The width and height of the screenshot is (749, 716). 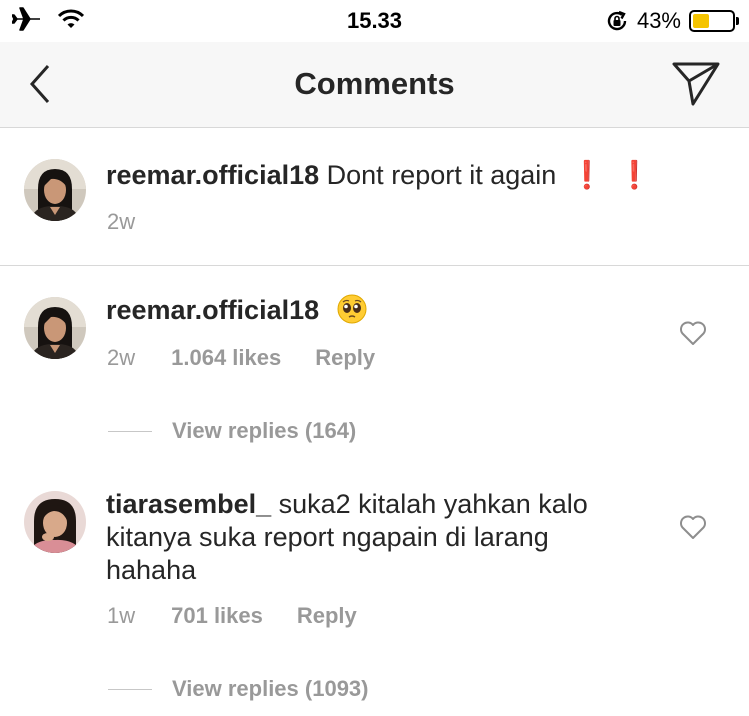 I want to click on orientation-lock-icon, so click(x=617, y=20).